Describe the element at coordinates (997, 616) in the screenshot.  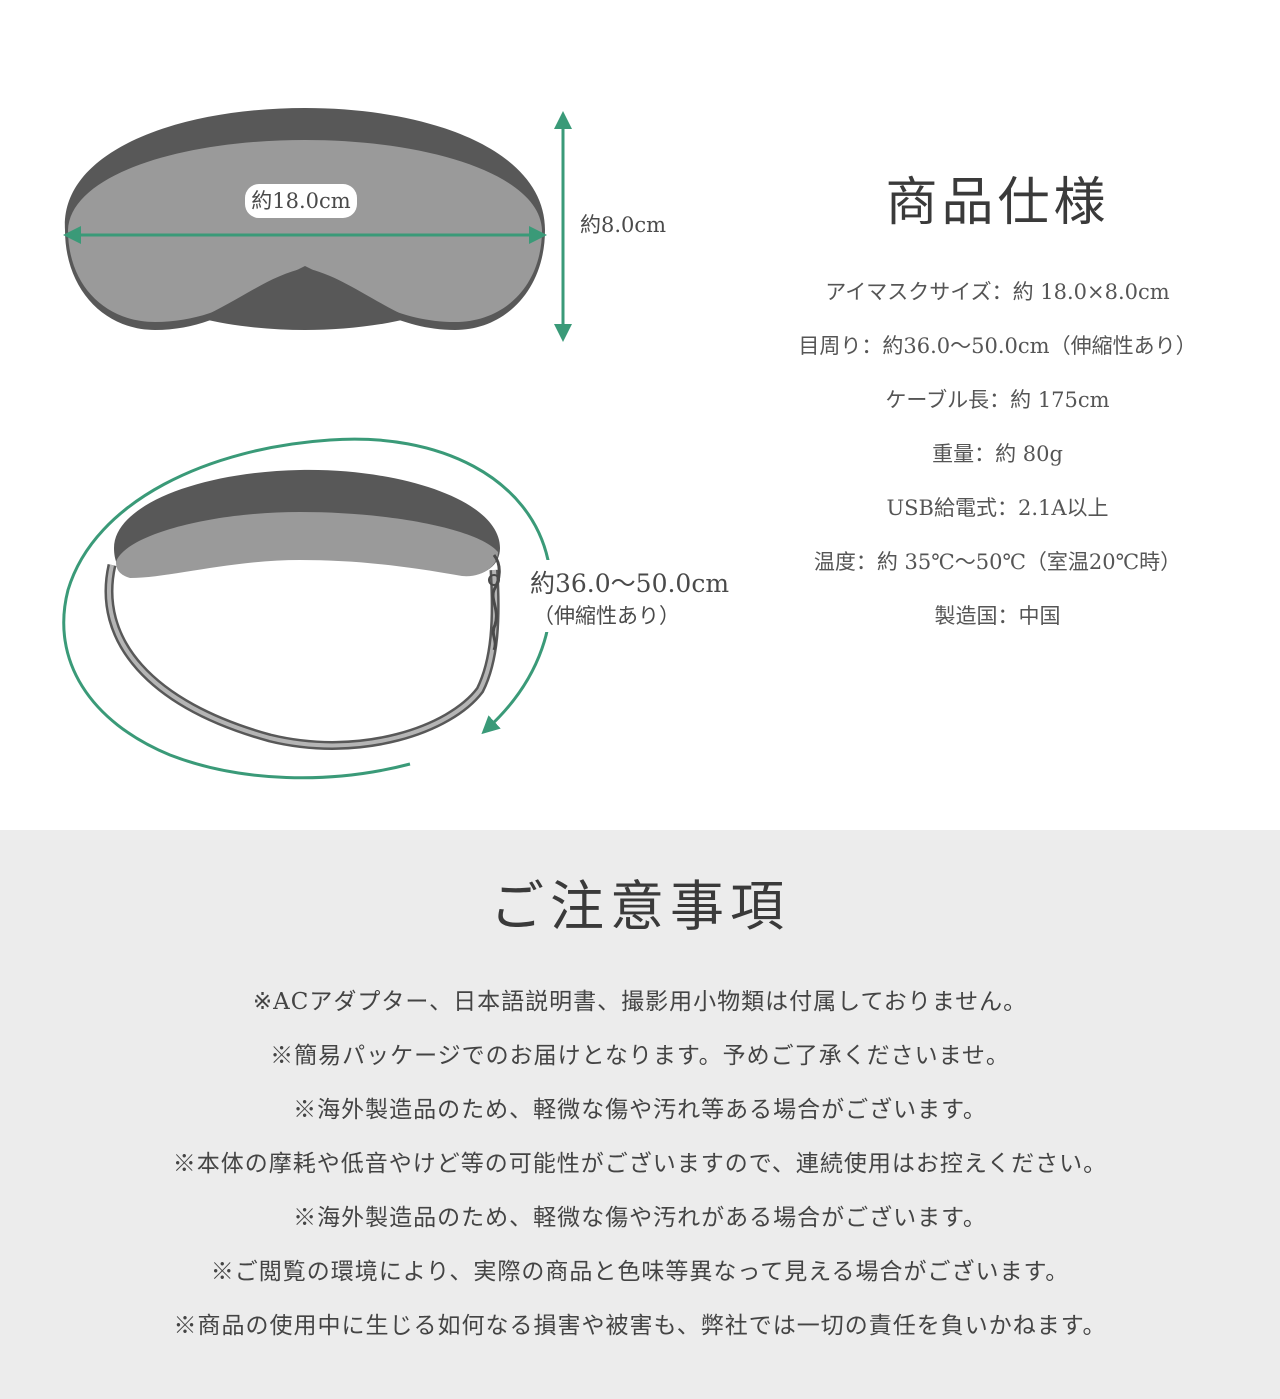
I see `spec-item-origin: 製造国：中国` at that location.